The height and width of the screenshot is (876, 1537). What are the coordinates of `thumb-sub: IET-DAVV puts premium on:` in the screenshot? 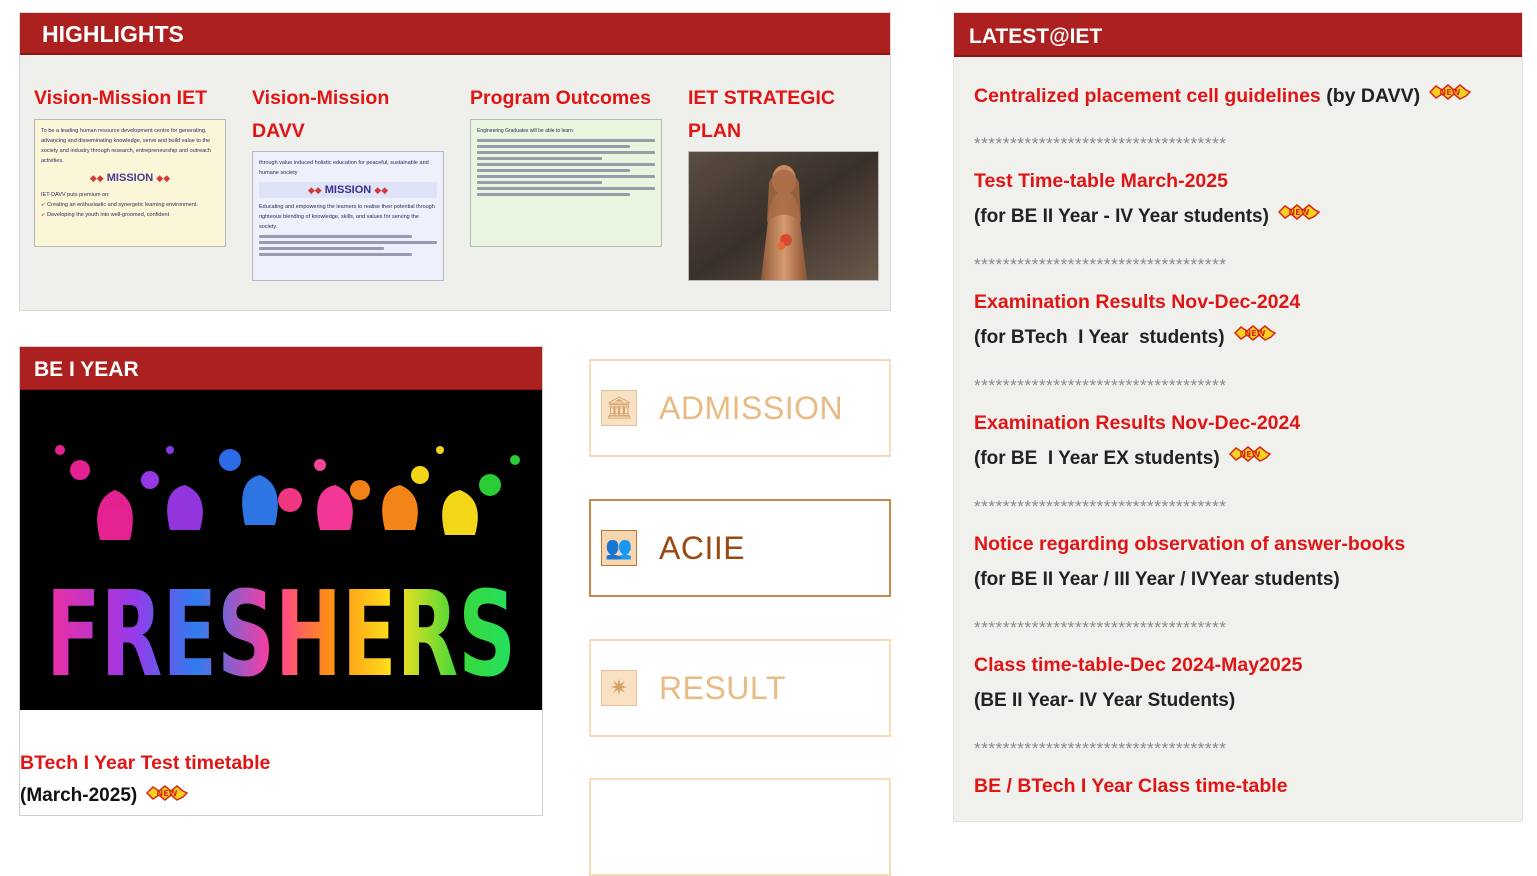 It's located at (75, 195).